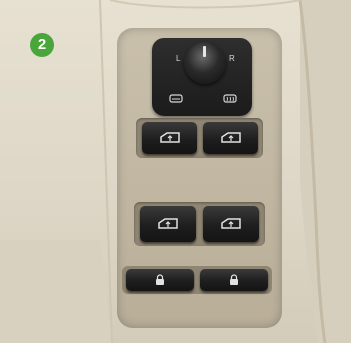  What do you see at coordinates (42, 45) in the screenshot?
I see `step-number-badge: 2` at bounding box center [42, 45].